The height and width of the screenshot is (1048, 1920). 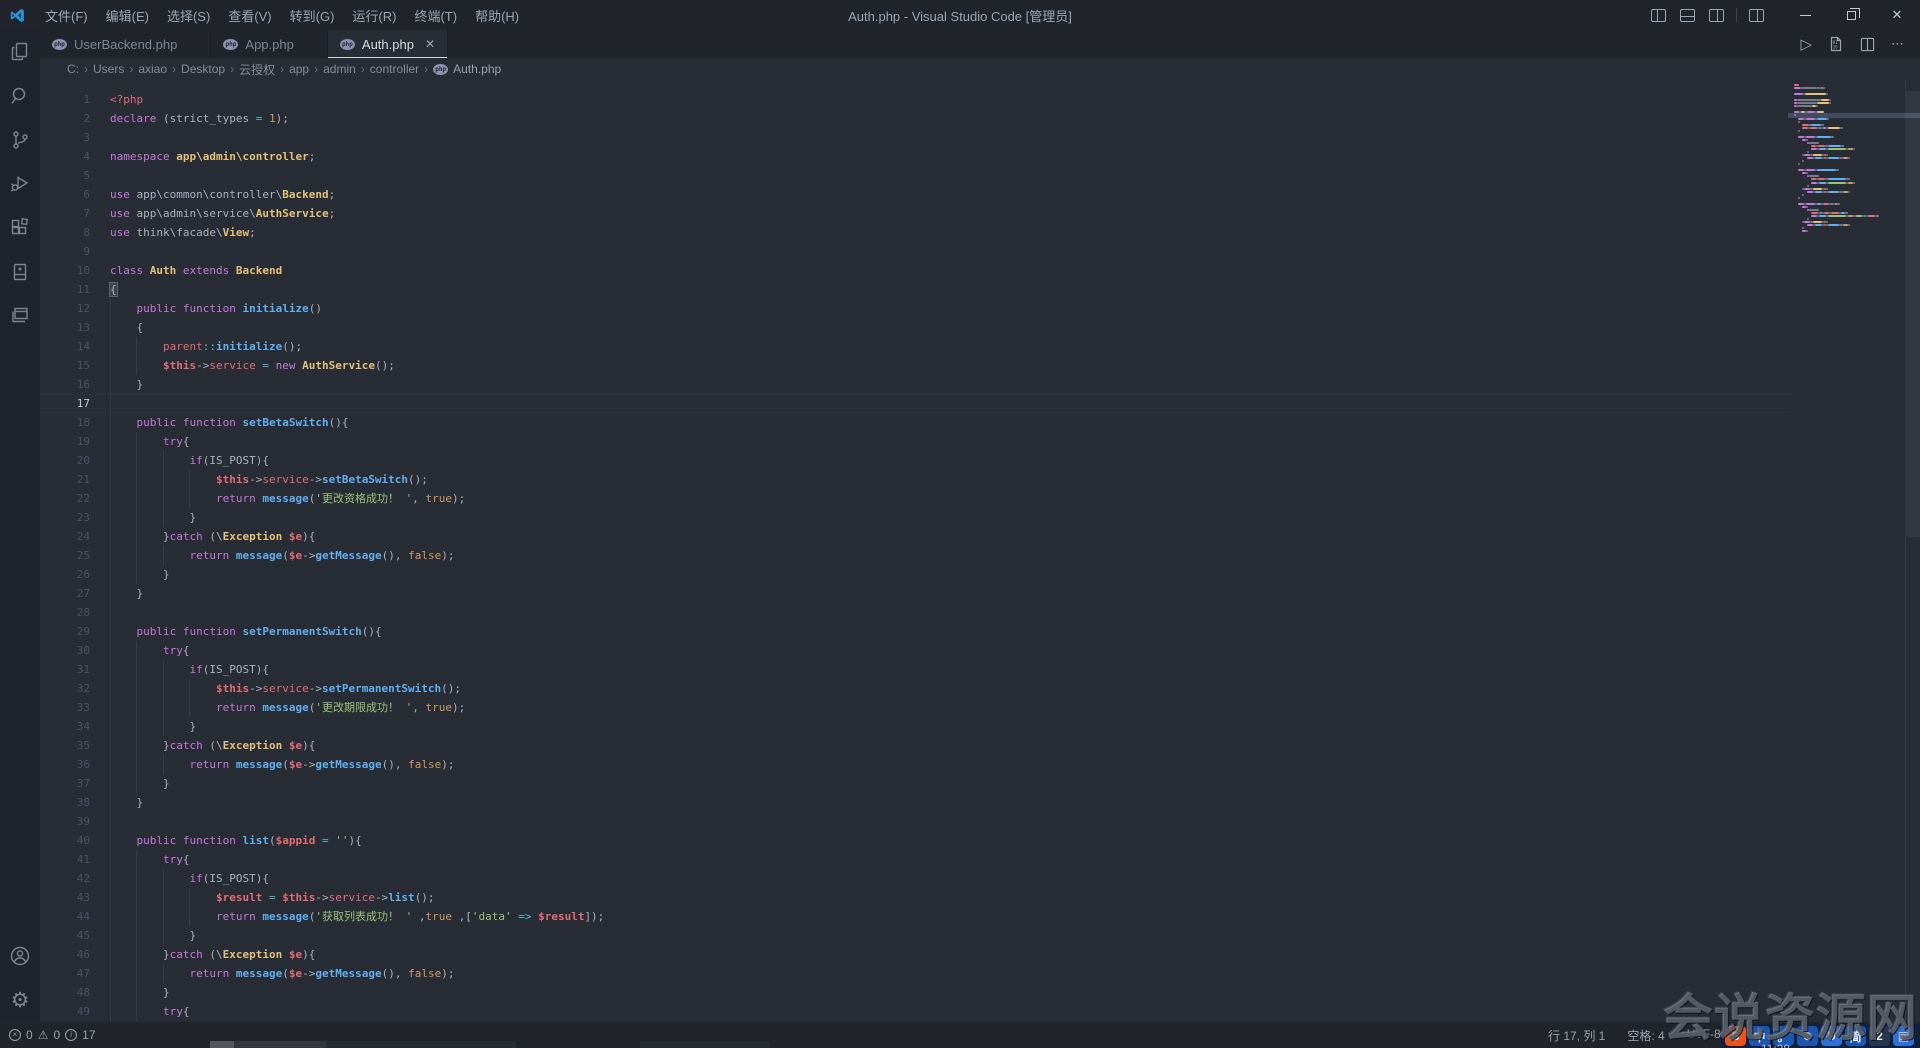 I want to click on source-control-icon, so click(x=20, y=140).